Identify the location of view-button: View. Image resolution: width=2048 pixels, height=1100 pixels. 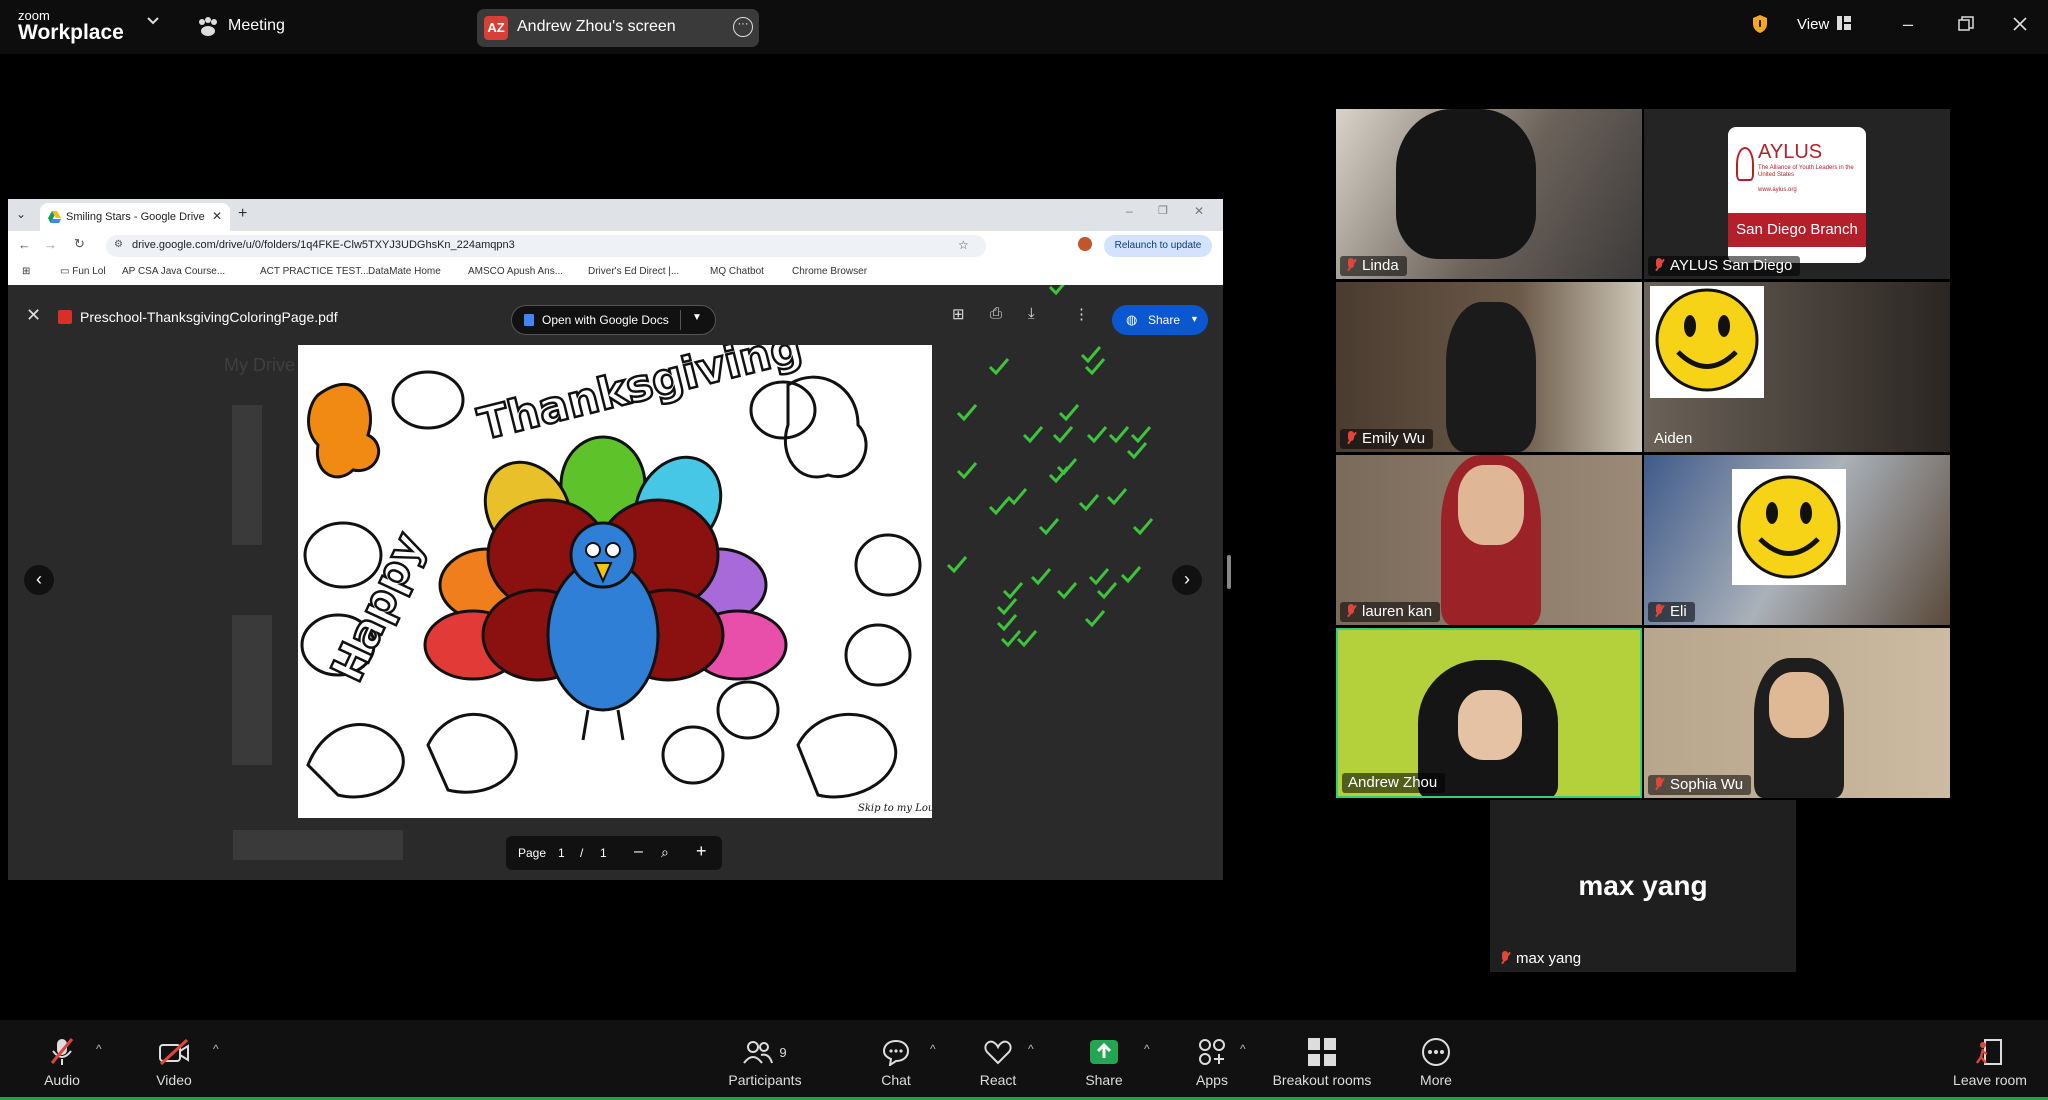
(1813, 24).